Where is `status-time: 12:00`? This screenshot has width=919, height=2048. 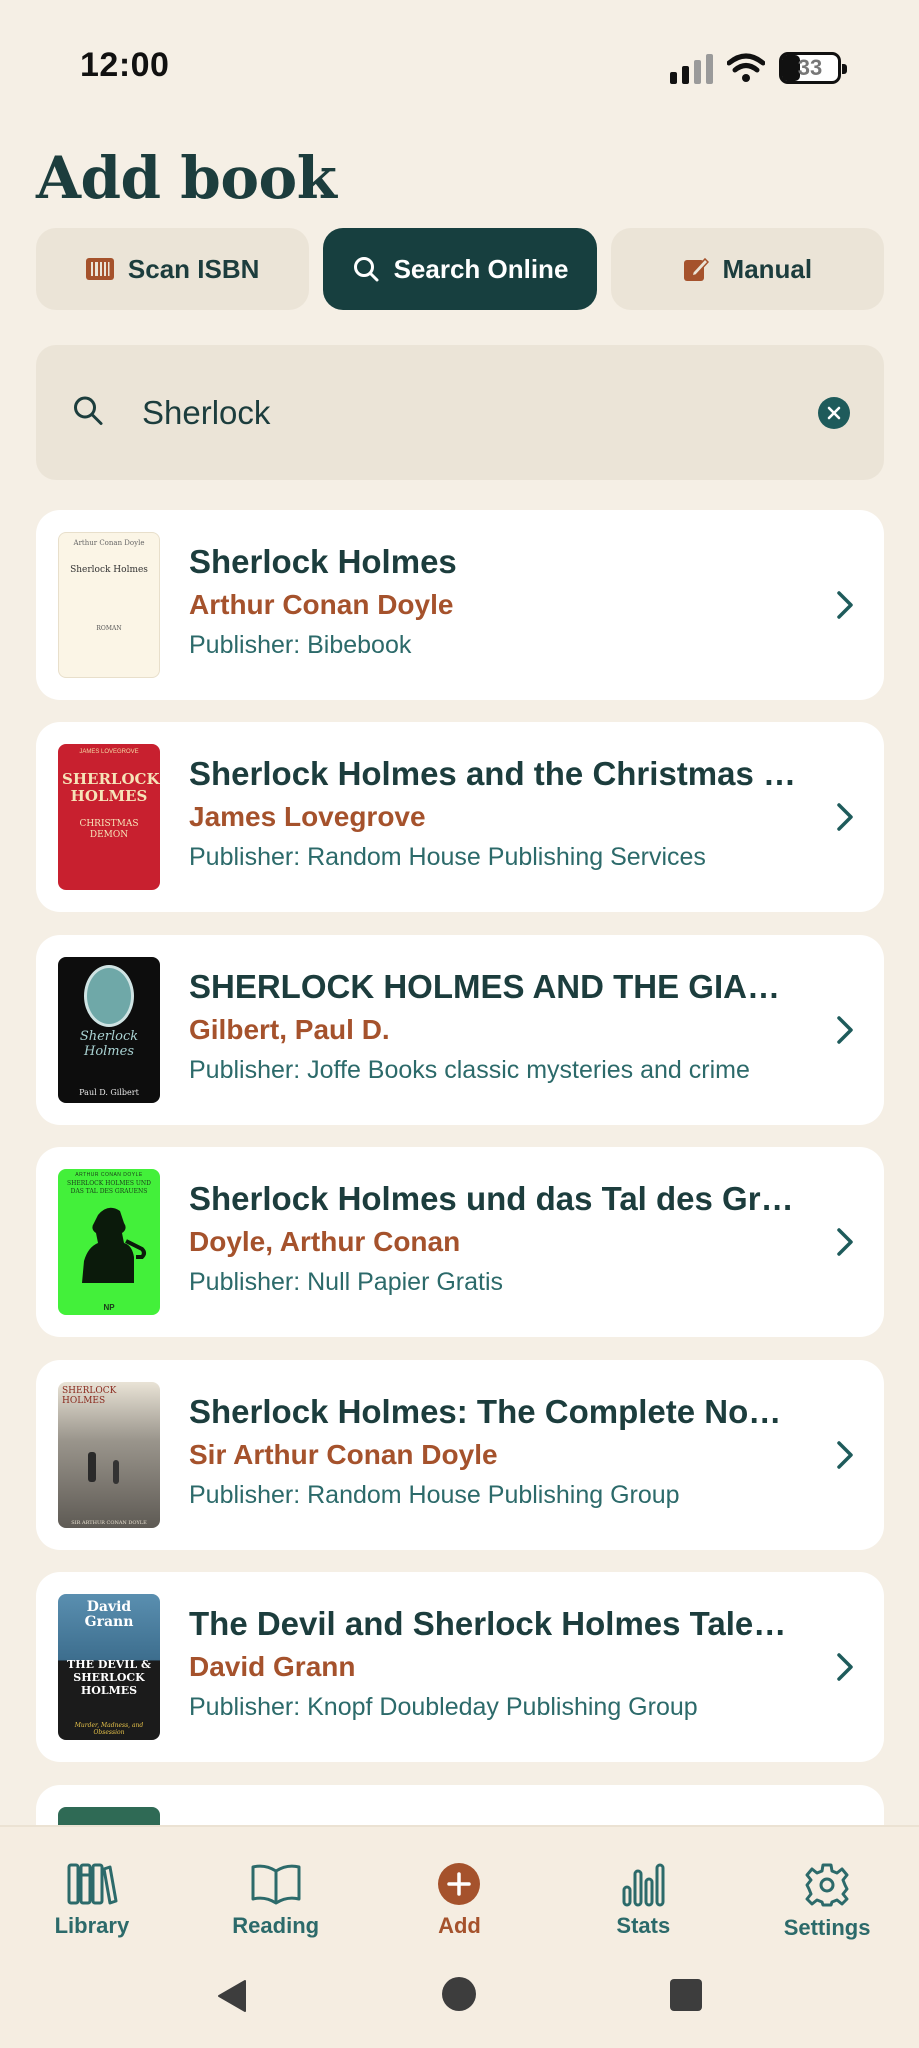 status-time: 12:00 is located at coordinates (125, 65).